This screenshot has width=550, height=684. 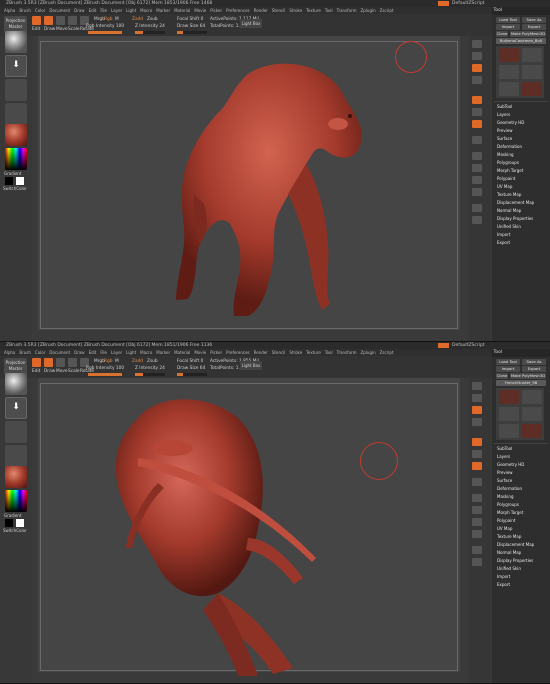 I want to click on persp-button, so click(x=477, y=100).